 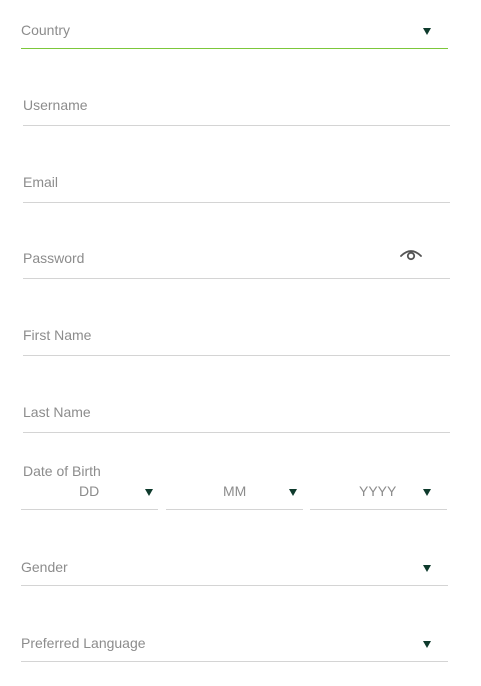 I want to click on last-name-placeholder: Last Name, so click(x=57, y=412).